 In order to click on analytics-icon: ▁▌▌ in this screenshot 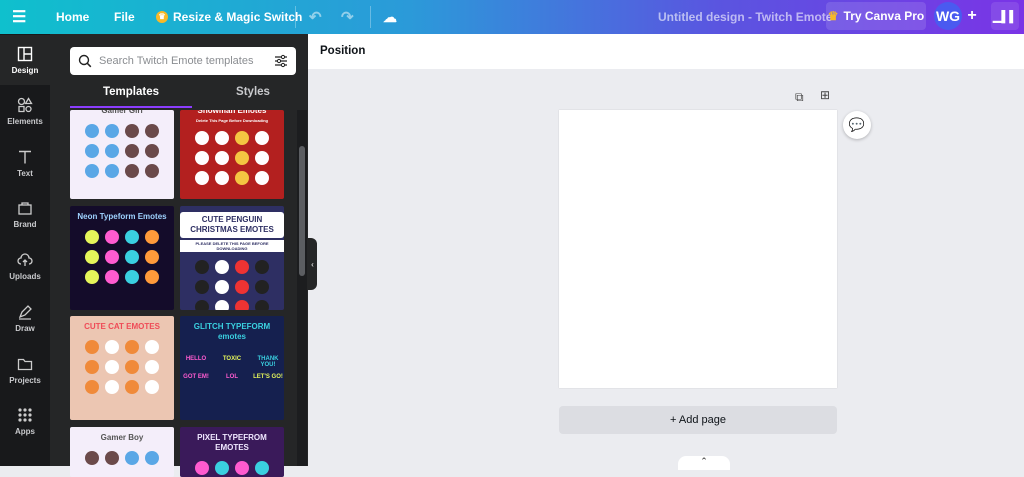, I will do `click(1005, 16)`.